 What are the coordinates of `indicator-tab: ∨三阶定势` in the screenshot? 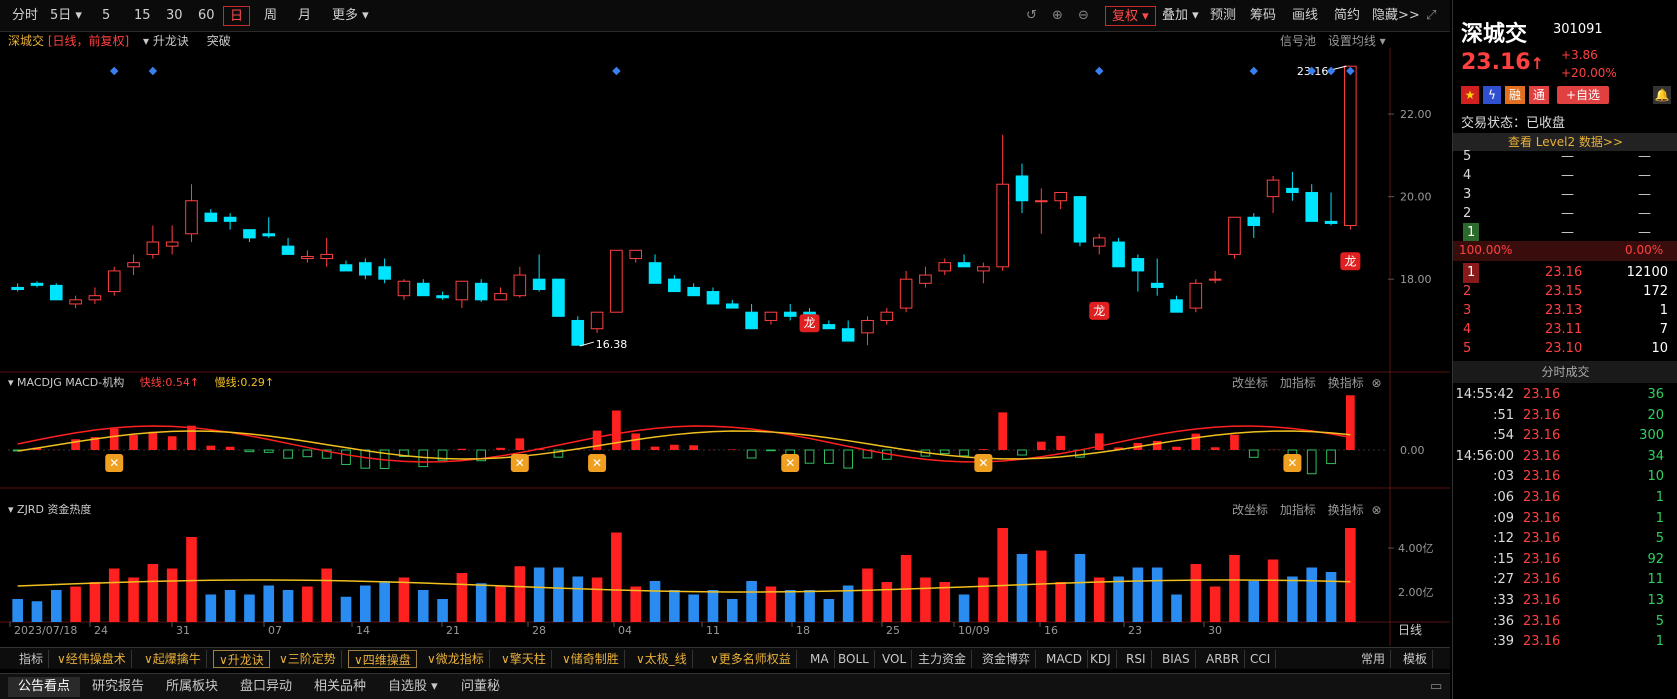 It's located at (308, 659).